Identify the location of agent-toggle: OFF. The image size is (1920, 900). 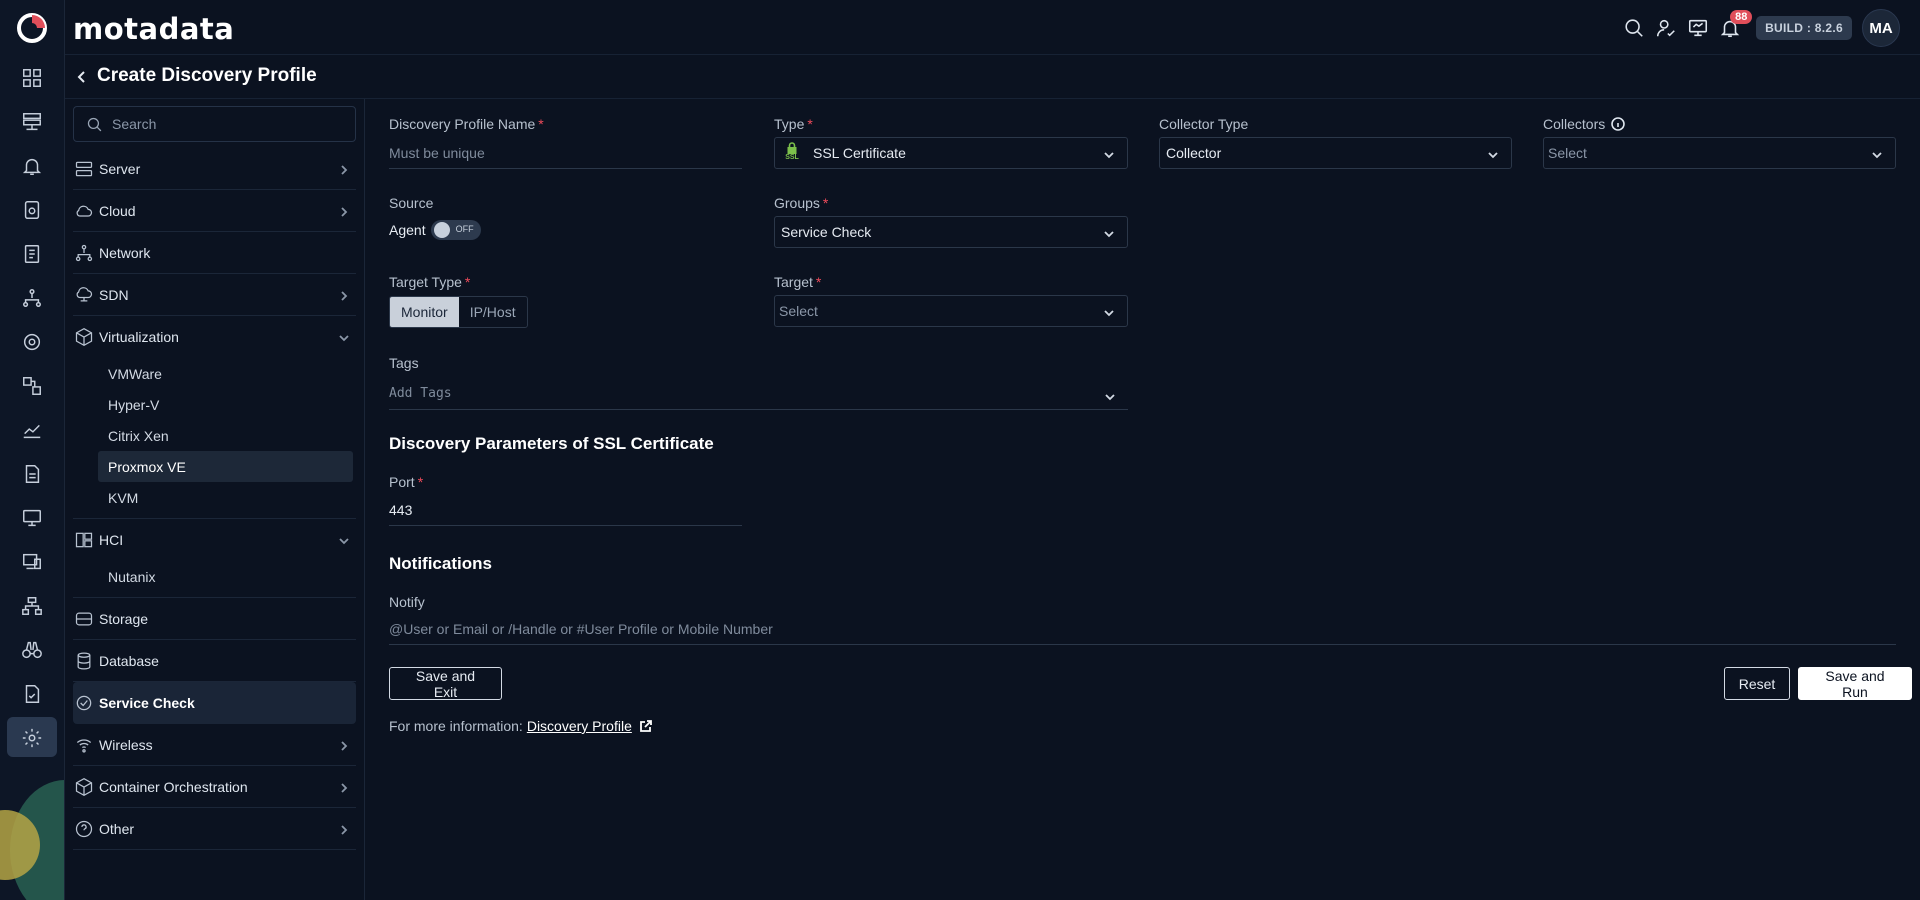
(455, 230).